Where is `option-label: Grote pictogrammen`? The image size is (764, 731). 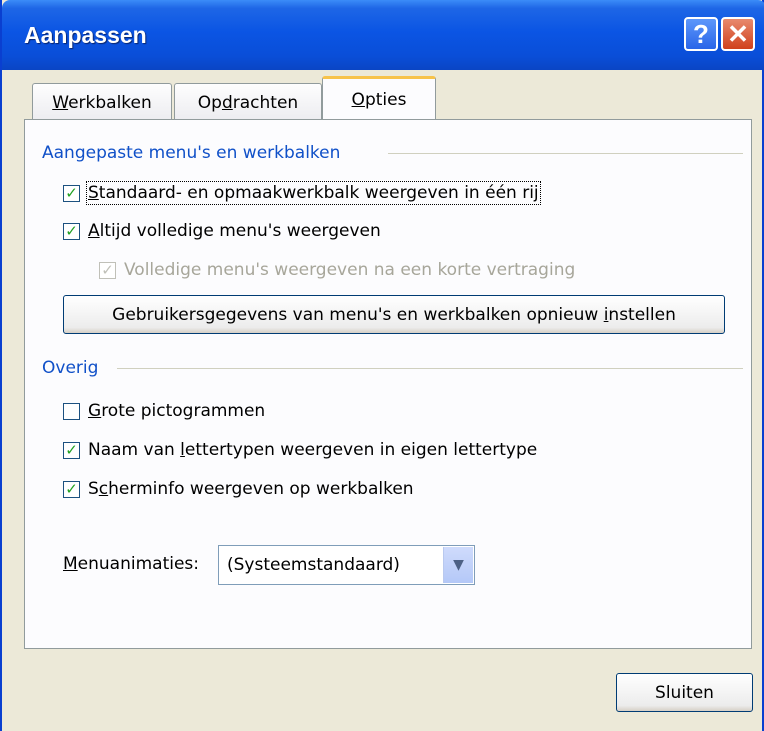
option-label: Grote pictogrammen is located at coordinates (177, 411).